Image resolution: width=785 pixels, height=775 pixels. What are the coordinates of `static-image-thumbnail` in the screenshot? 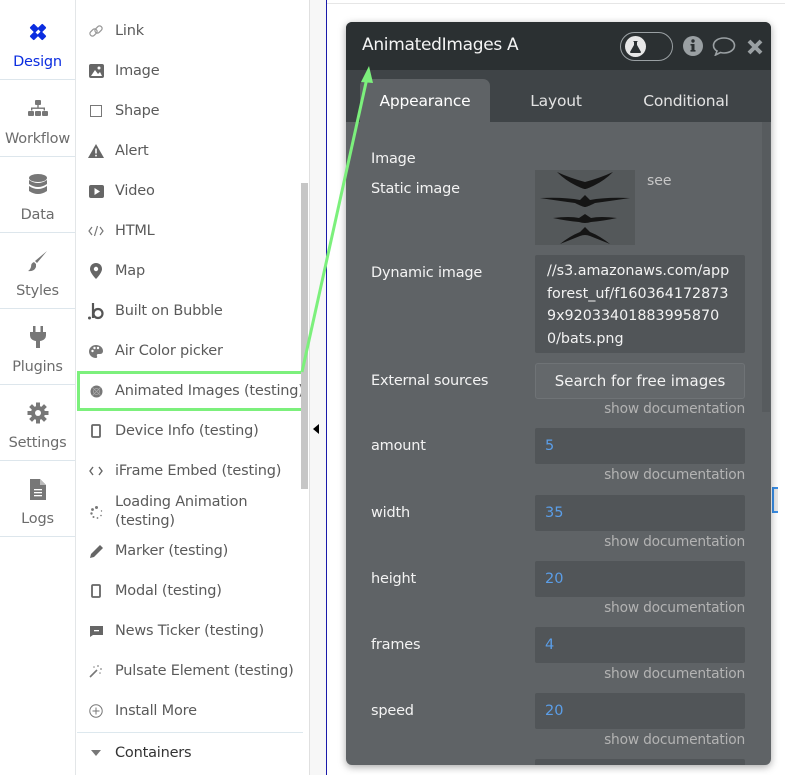 It's located at (585, 207).